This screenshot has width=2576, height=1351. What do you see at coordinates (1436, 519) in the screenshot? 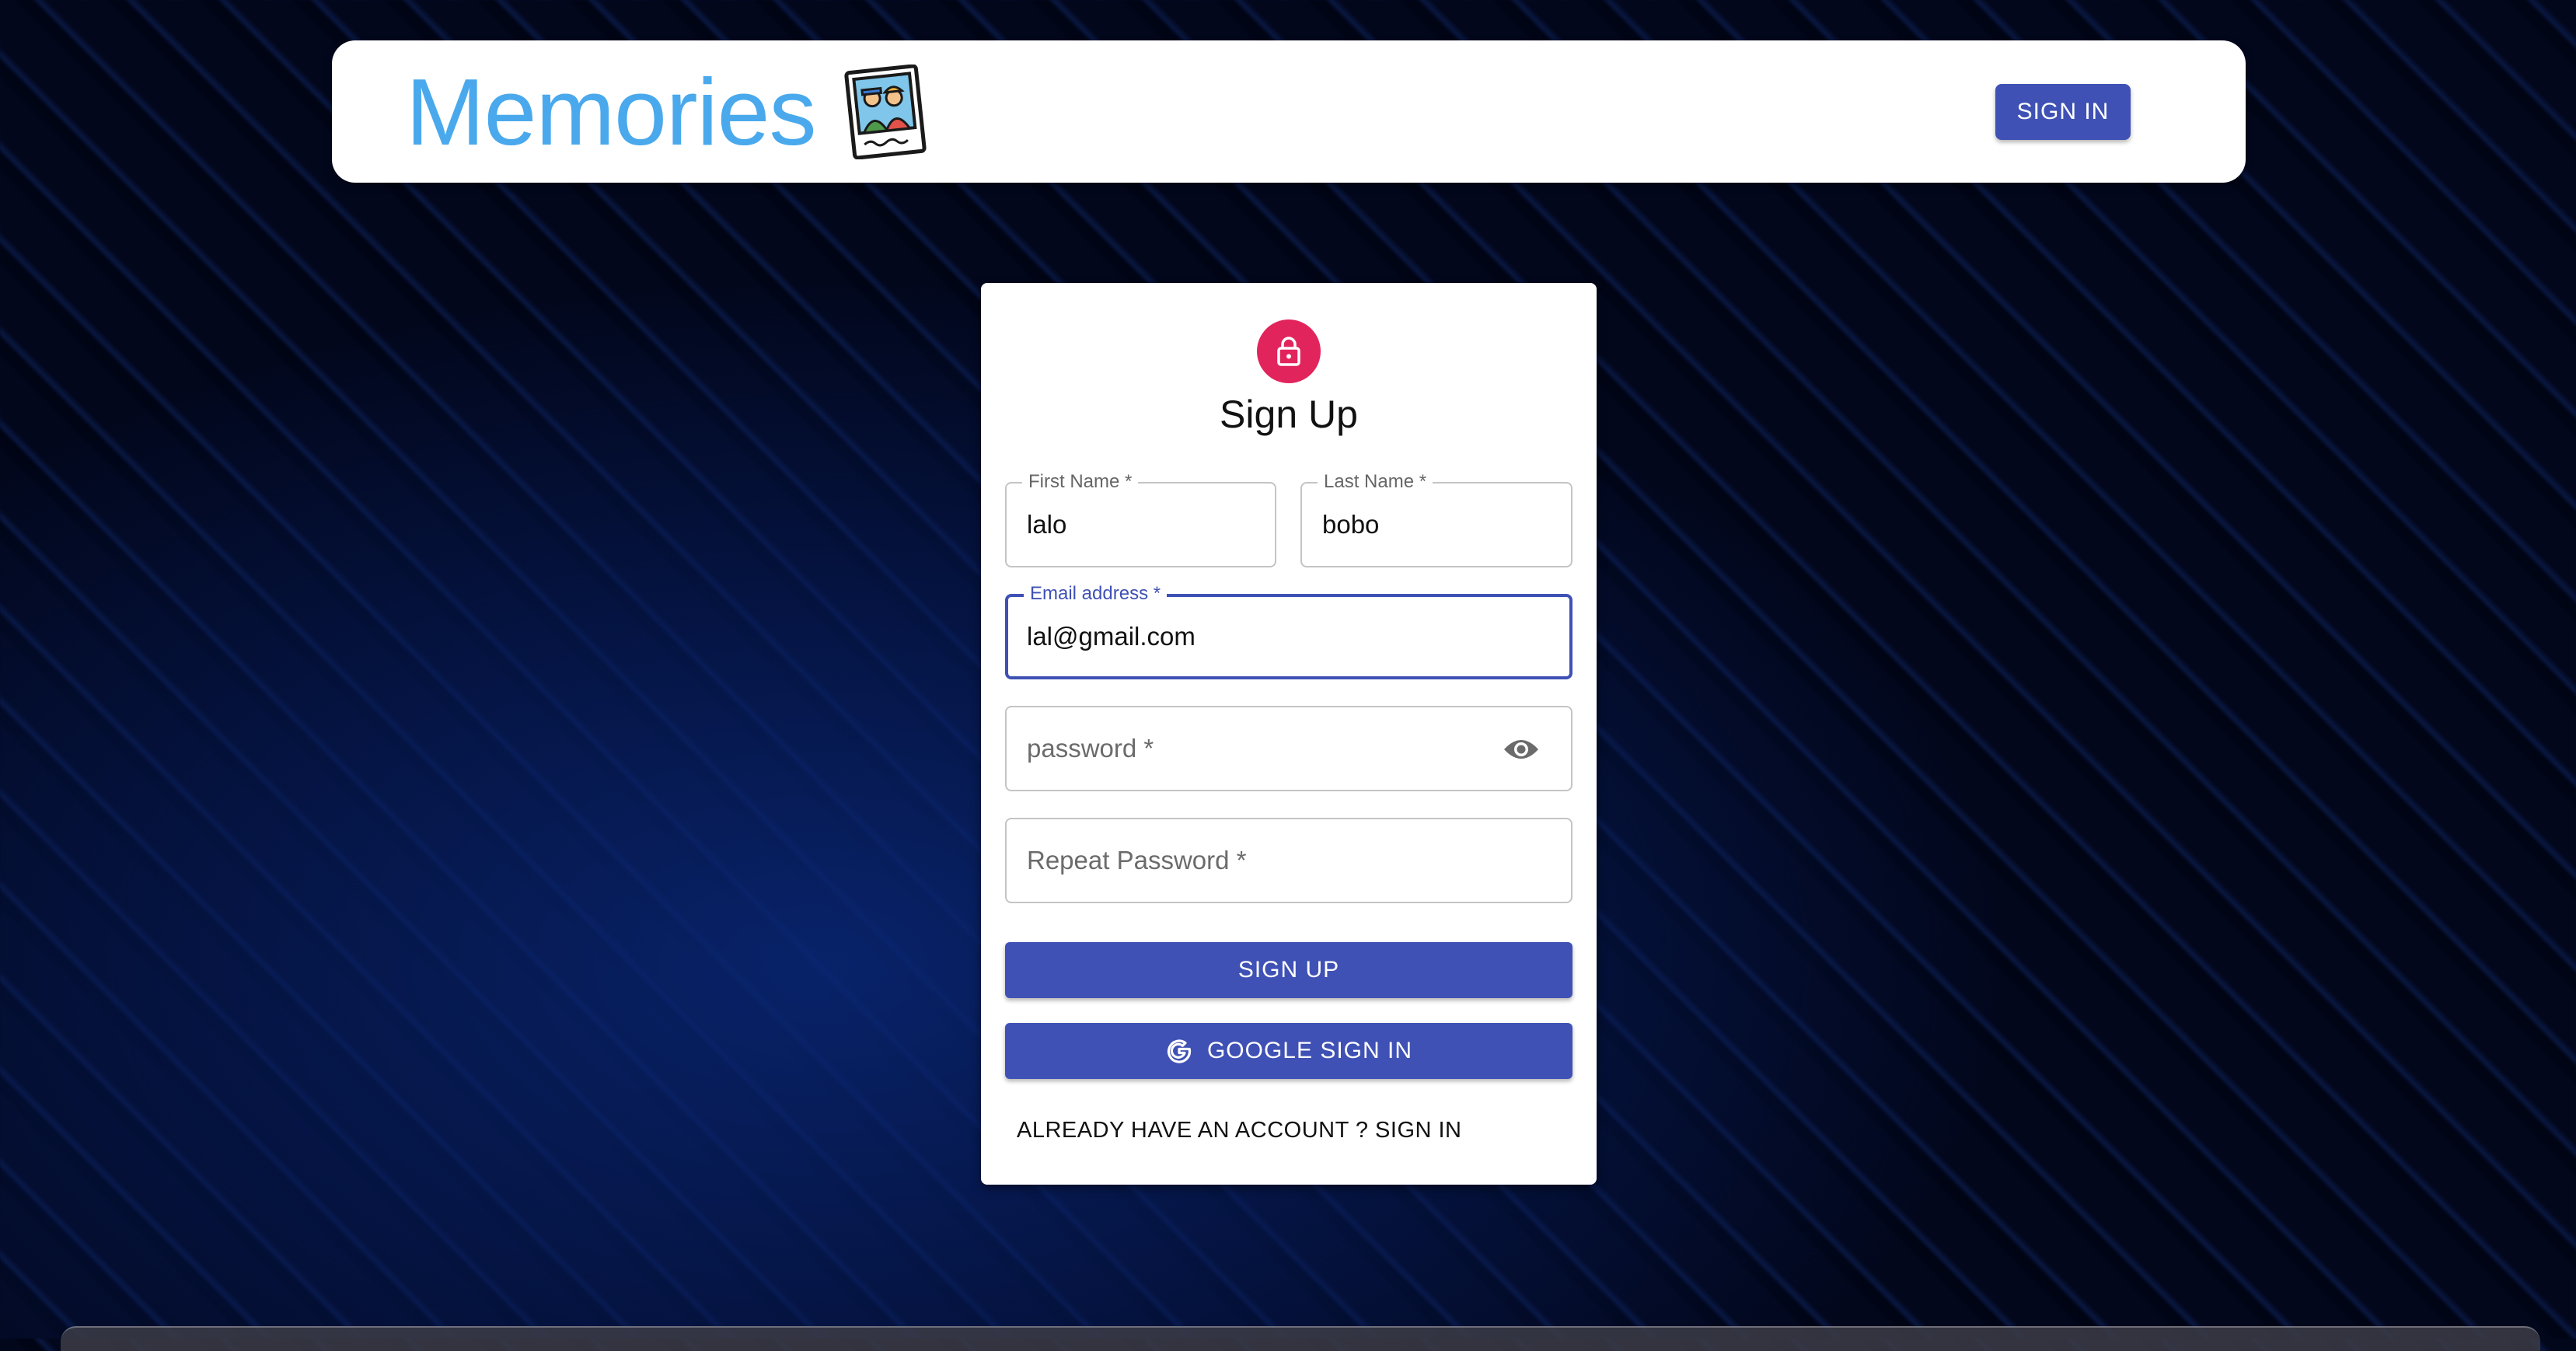
I see `last-name-field: Last Name * bobo` at bounding box center [1436, 519].